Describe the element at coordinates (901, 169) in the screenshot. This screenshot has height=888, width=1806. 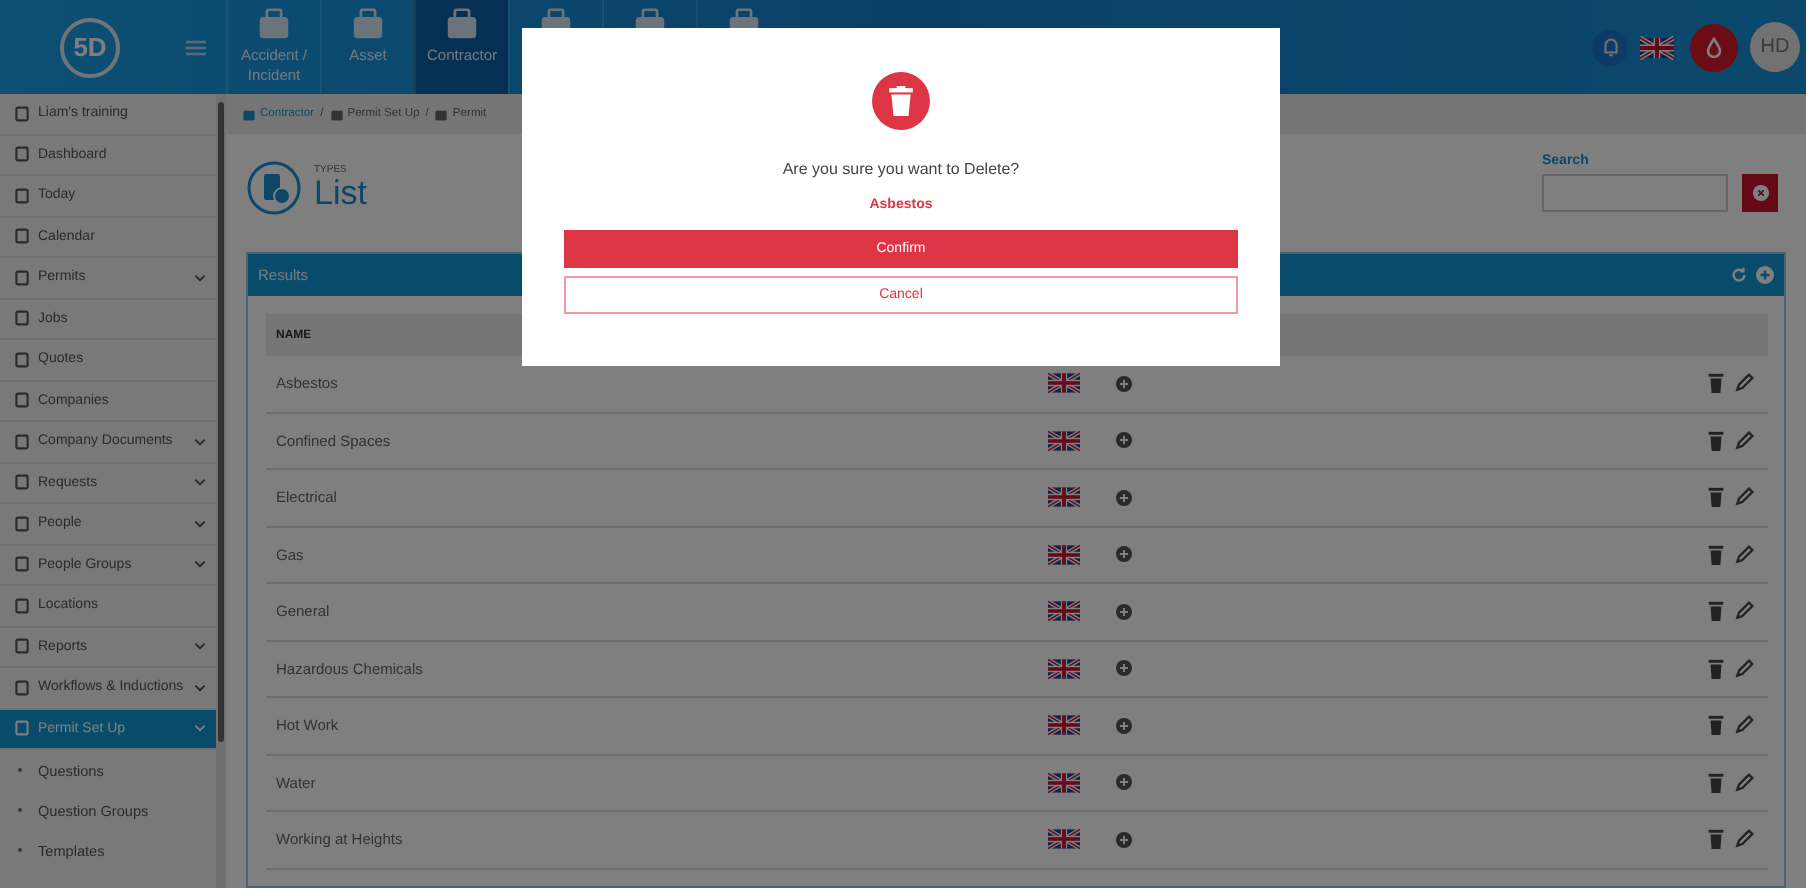
I see `dialog-message: Are you sure you want to Delete?` at that location.